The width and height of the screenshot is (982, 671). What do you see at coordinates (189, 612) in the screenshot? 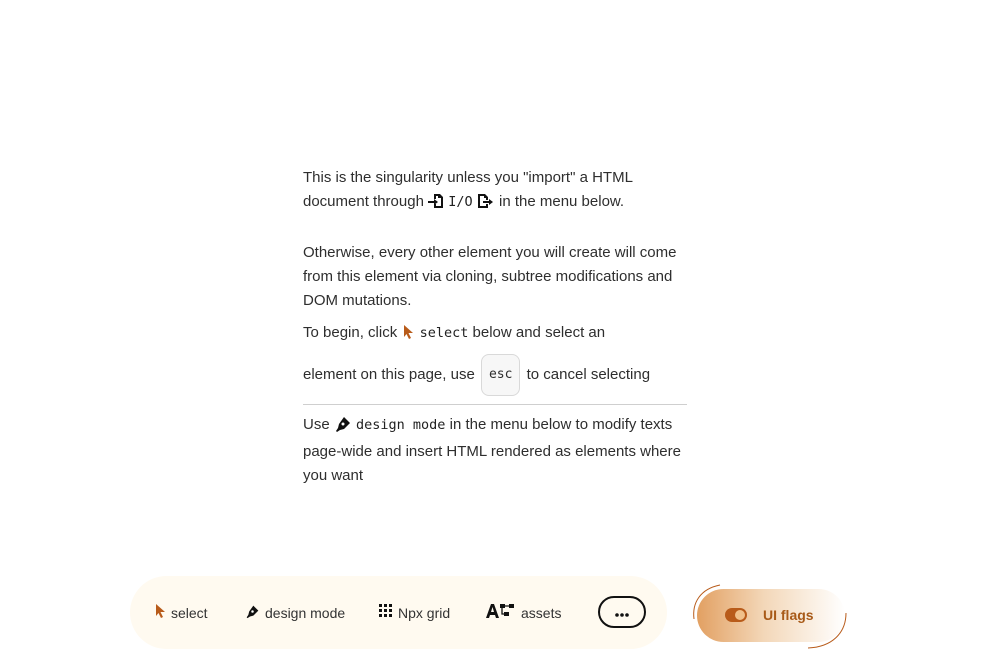
I see `select-label: select` at bounding box center [189, 612].